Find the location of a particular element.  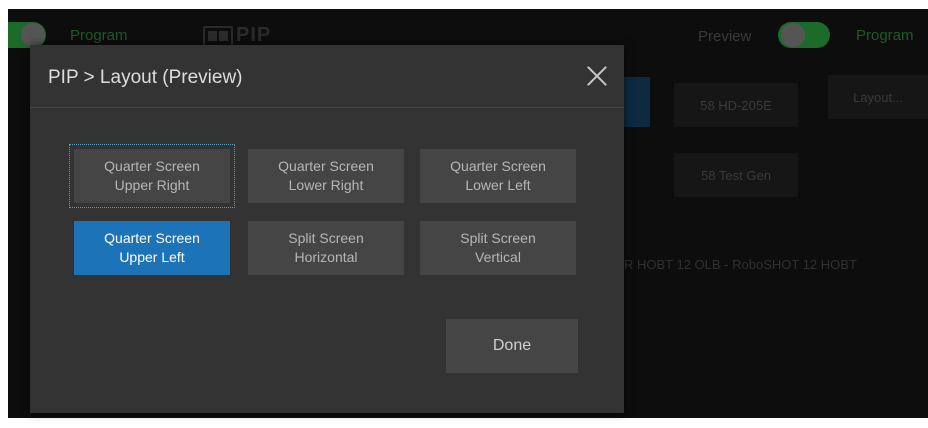

option-quarter-upper-right: Quarter Screen Upper Right is located at coordinates (152, 176).